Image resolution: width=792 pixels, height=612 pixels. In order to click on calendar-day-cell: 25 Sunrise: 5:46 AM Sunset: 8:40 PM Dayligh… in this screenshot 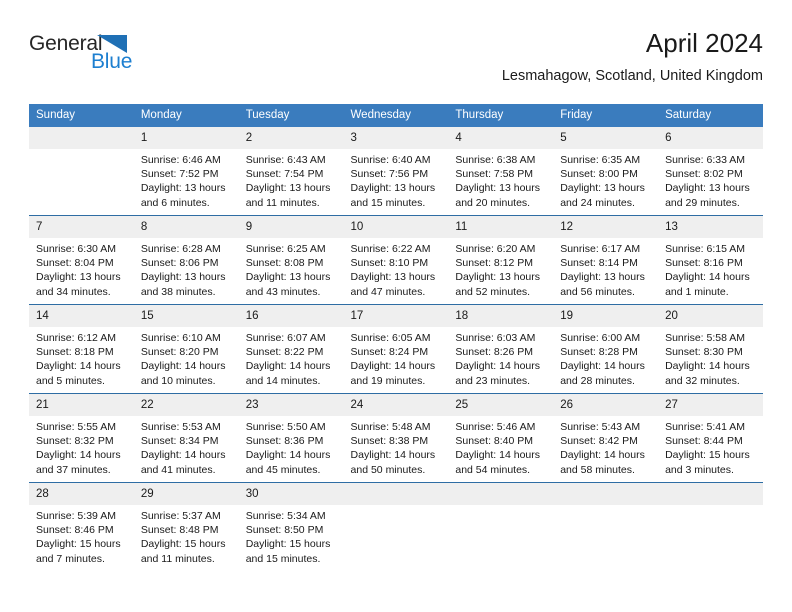, I will do `click(501, 438)`.